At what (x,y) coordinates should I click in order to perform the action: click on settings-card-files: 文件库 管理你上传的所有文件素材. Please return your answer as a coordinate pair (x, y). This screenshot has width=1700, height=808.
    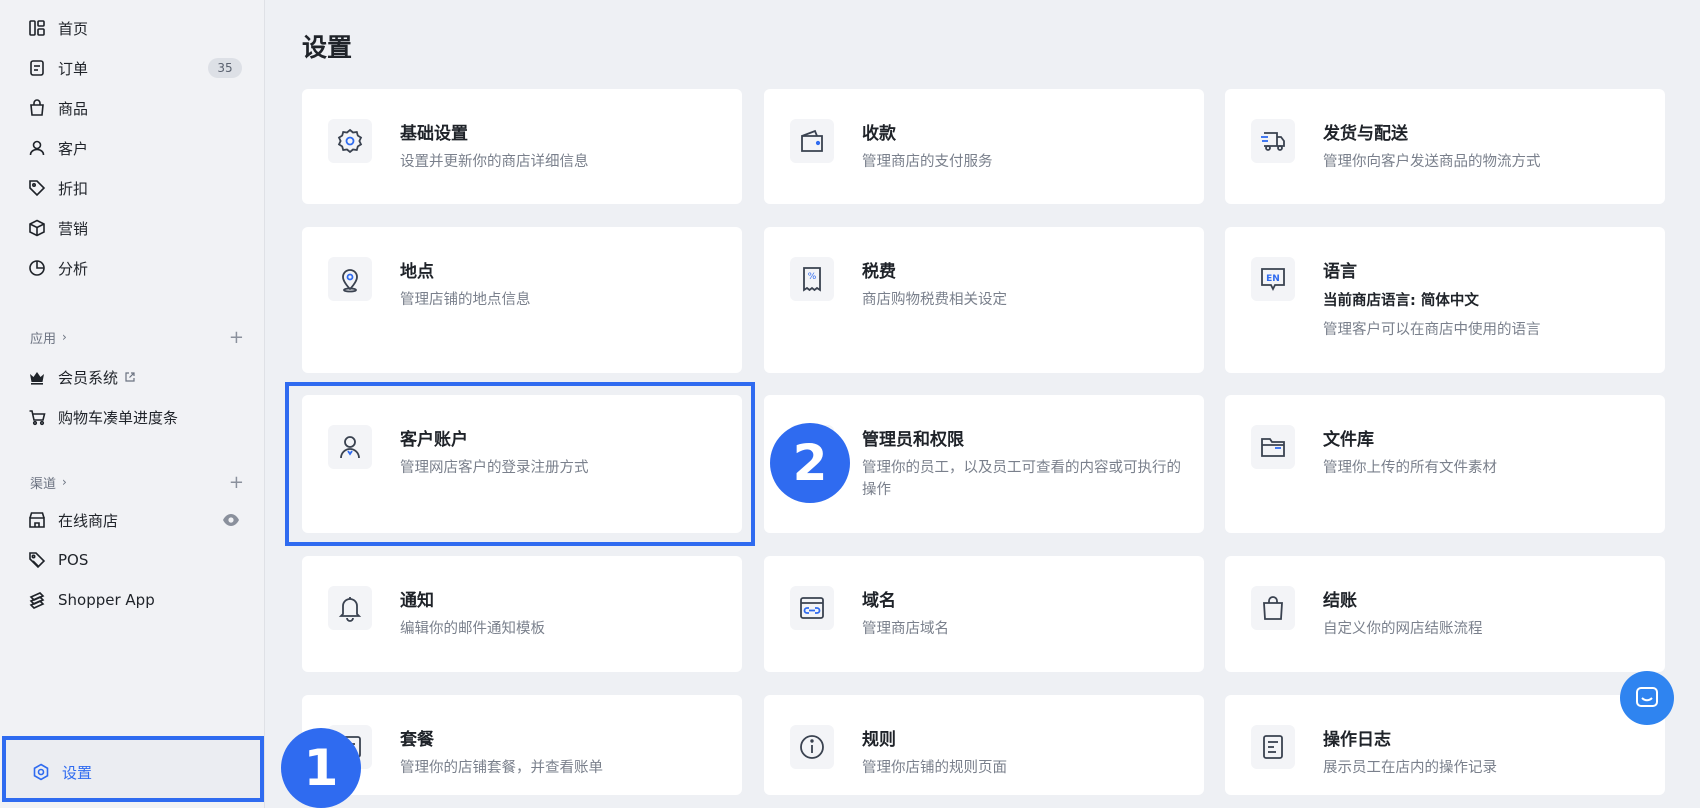
    Looking at the image, I should click on (1445, 464).